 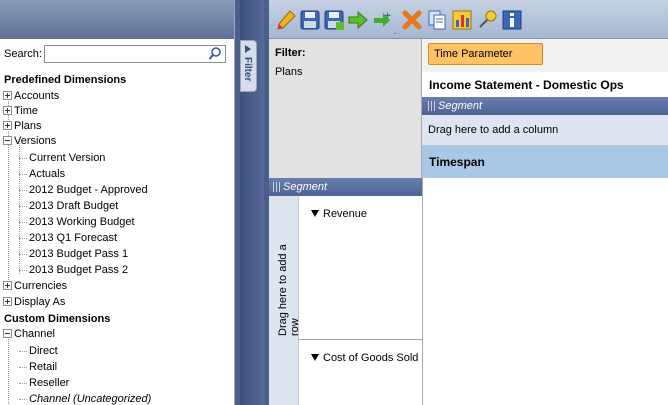 I want to click on toolbar: + ., so click(x=468, y=19).